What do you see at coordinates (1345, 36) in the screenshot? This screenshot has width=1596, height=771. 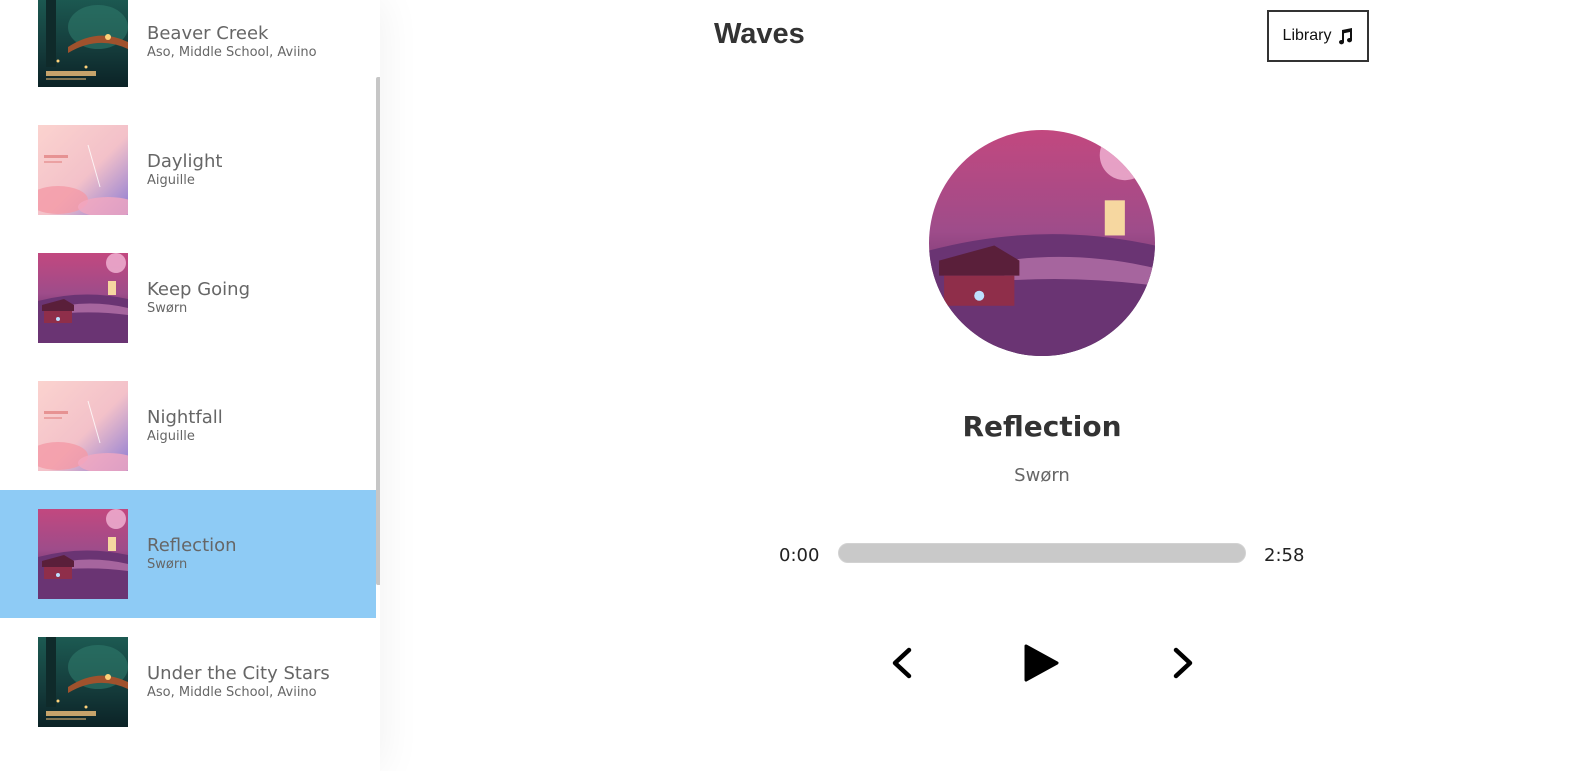 I see `music-note-icon` at bounding box center [1345, 36].